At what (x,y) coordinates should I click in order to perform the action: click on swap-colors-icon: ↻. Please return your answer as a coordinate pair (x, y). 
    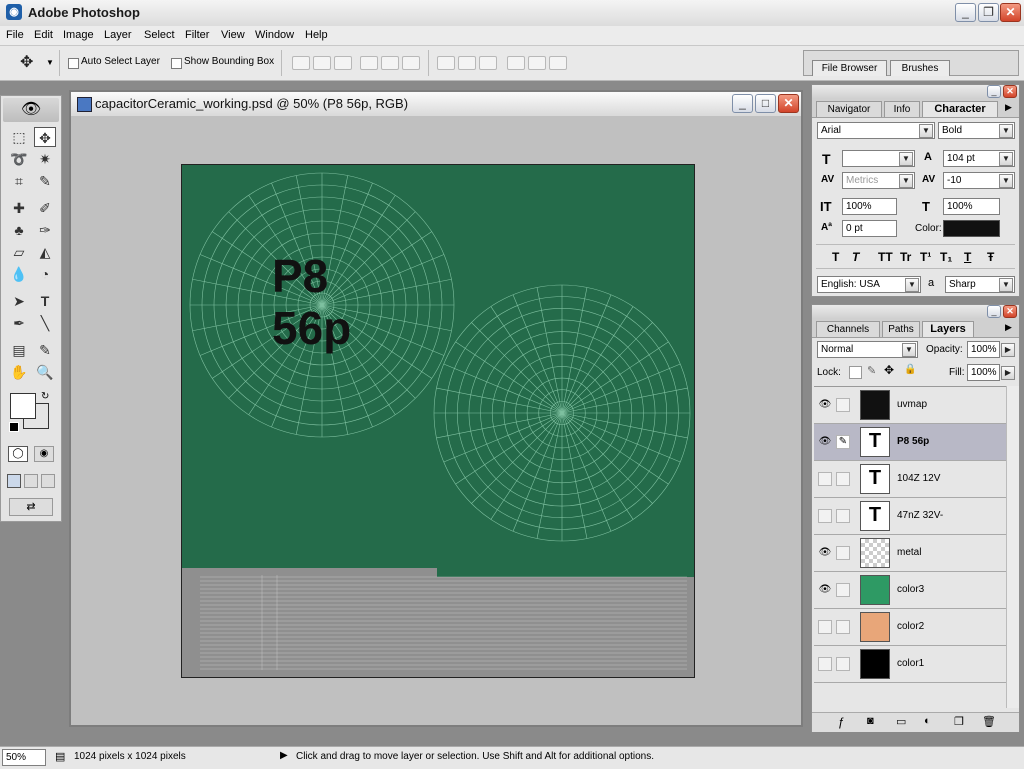
    Looking at the image, I should click on (45, 396).